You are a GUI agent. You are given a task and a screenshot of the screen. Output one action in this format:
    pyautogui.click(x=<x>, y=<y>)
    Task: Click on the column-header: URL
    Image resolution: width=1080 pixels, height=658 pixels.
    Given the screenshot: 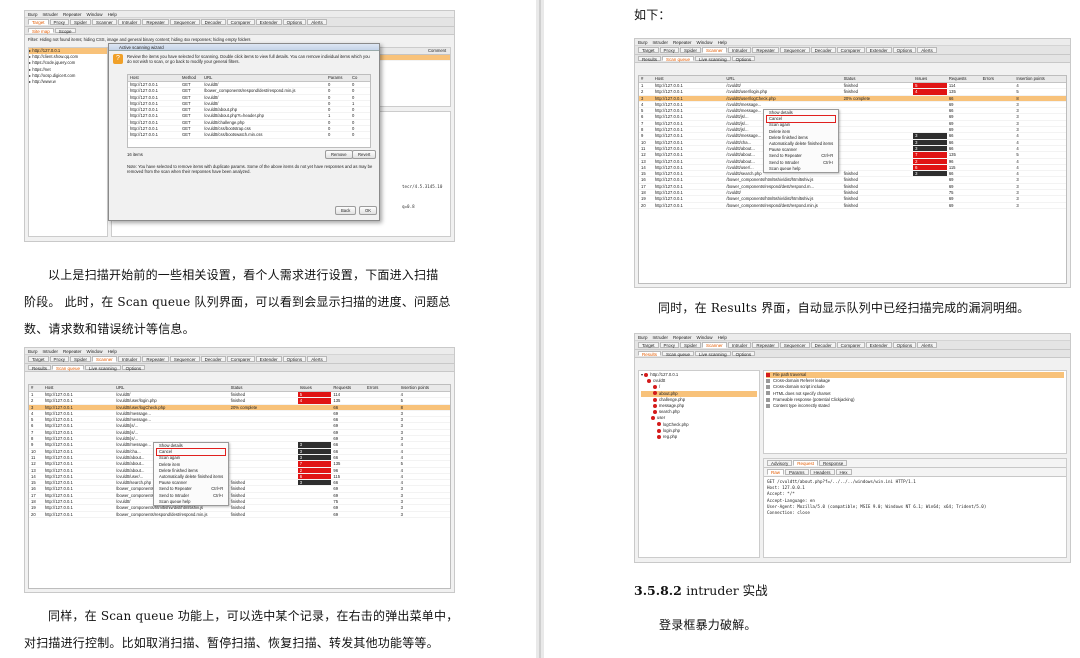 What is the action you would take?
    pyautogui.click(x=782, y=79)
    